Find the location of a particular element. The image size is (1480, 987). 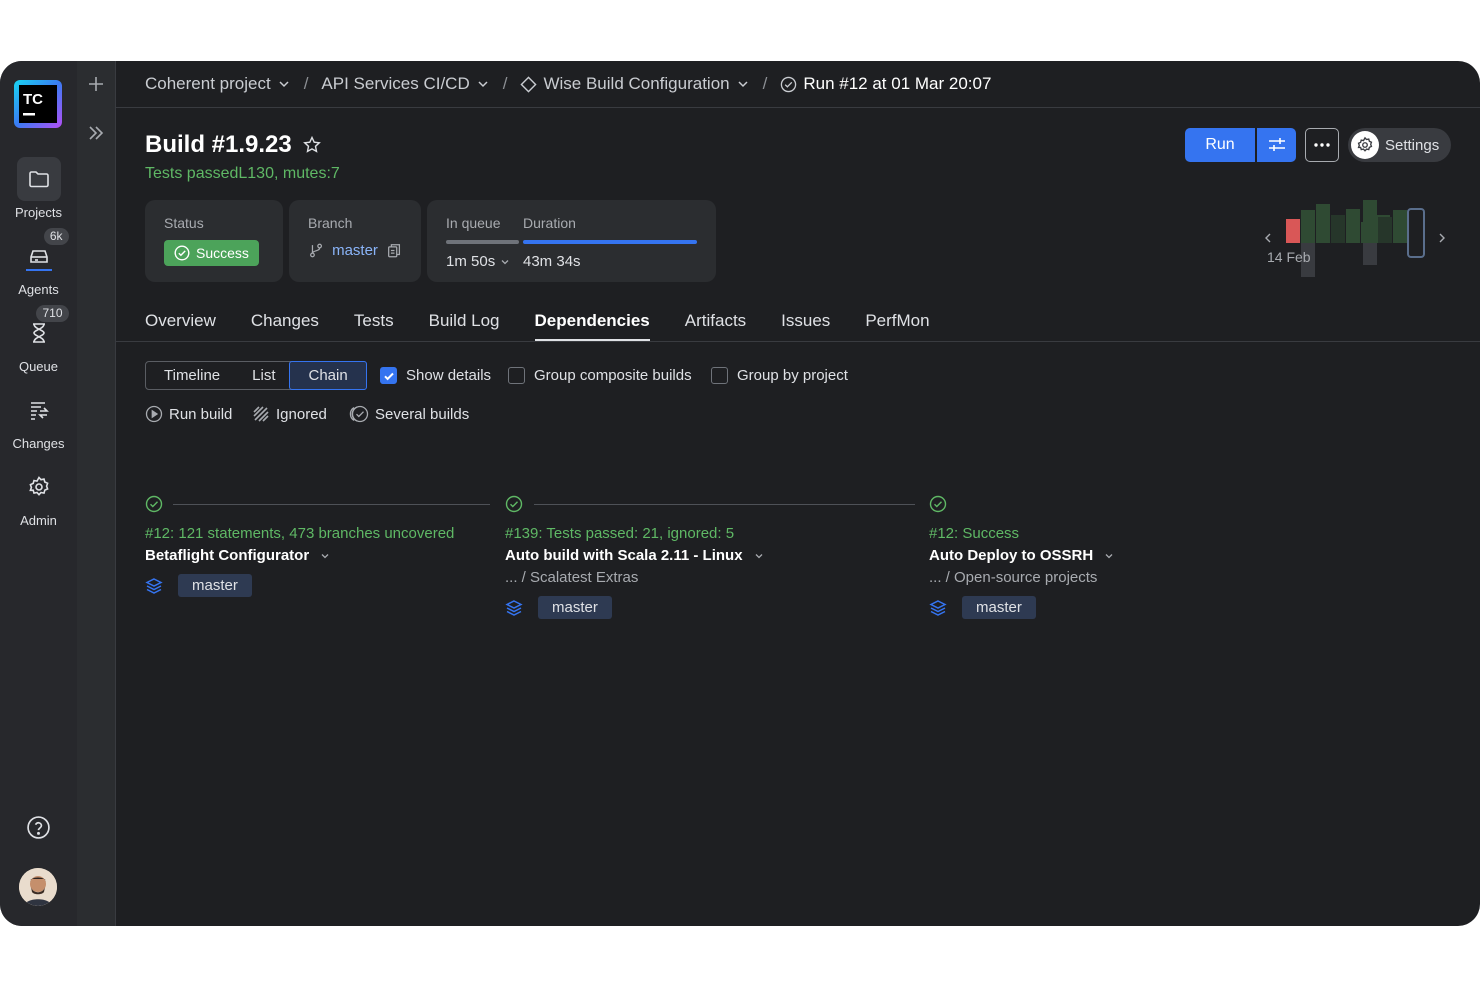

build-name-label: Auto build with Scala 2.11 - Linux is located at coordinates (624, 555).